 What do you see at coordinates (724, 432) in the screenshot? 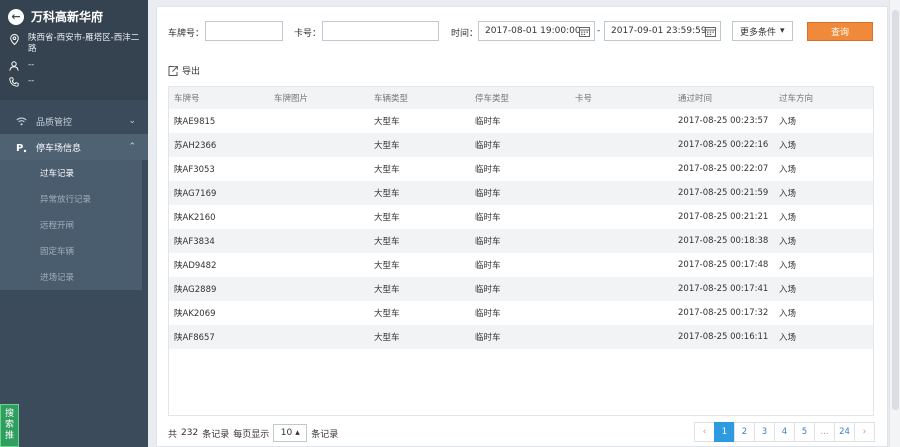
I see `page-button-1: 1` at bounding box center [724, 432].